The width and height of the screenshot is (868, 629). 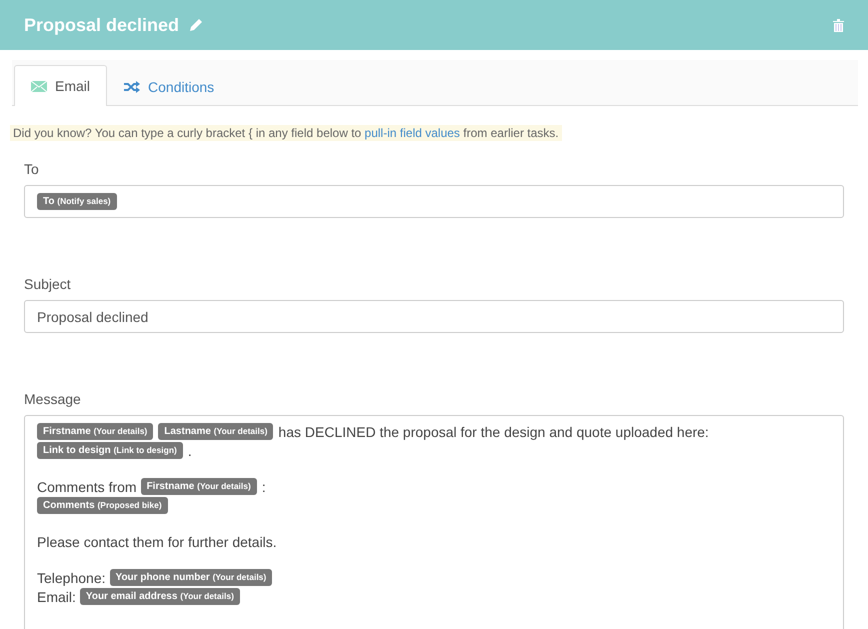 What do you see at coordinates (32, 169) in the screenshot?
I see `field-label: To` at bounding box center [32, 169].